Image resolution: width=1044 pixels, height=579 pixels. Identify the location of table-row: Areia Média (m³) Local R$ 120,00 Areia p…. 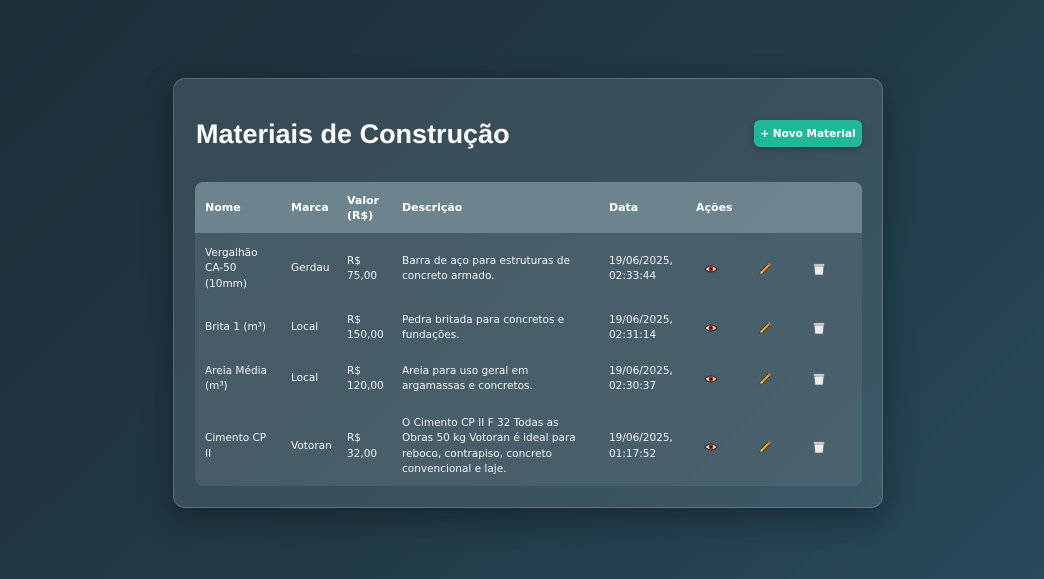
(528, 379).